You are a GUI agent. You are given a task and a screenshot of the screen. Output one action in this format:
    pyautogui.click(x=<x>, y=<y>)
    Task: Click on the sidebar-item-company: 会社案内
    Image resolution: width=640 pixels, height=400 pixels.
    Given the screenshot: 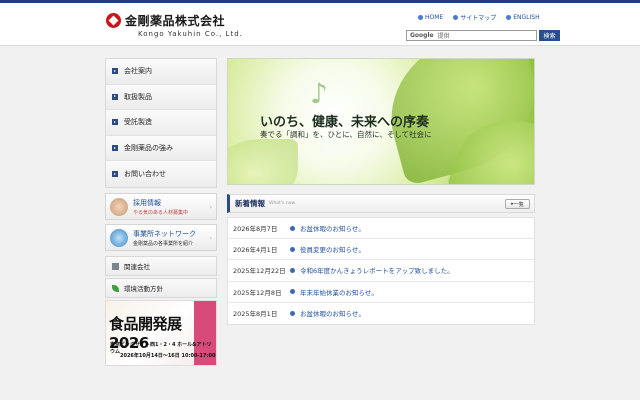 What is the action you would take?
    pyautogui.click(x=161, y=72)
    